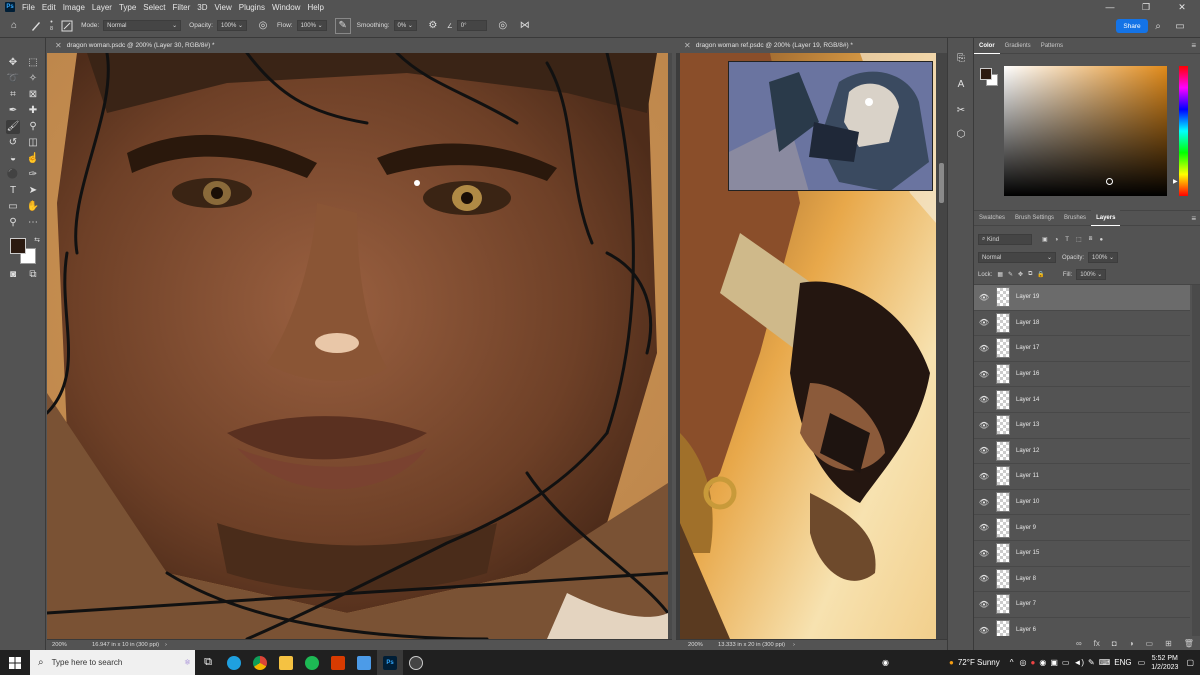  I want to click on tab-brush-settings: Brush Settings, so click(1034, 218).